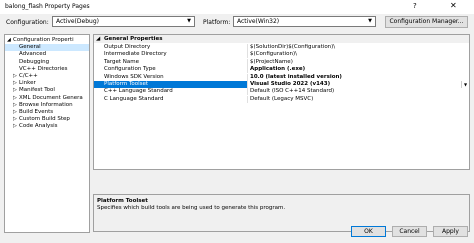 The height and width of the screenshot is (243, 474). I want to click on property-row: Intermediate Directory $(Configuration)\, so click(281, 55).